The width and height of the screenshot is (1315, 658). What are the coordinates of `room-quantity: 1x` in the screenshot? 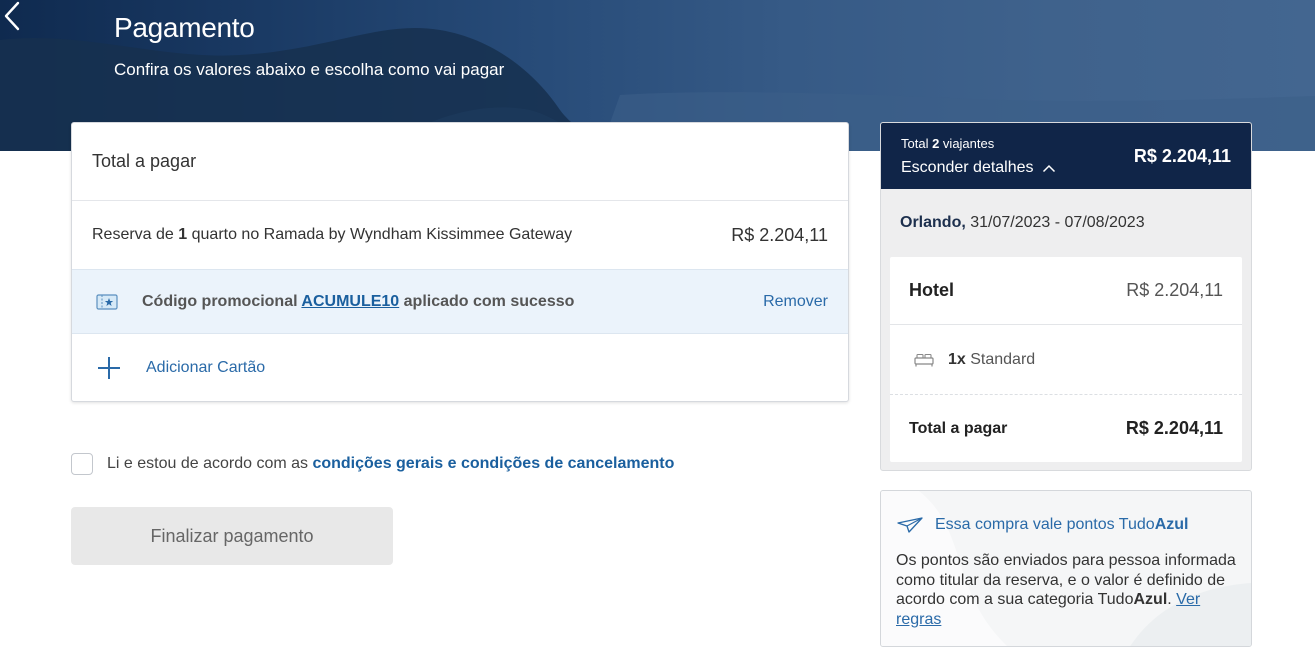 It's located at (957, 359).